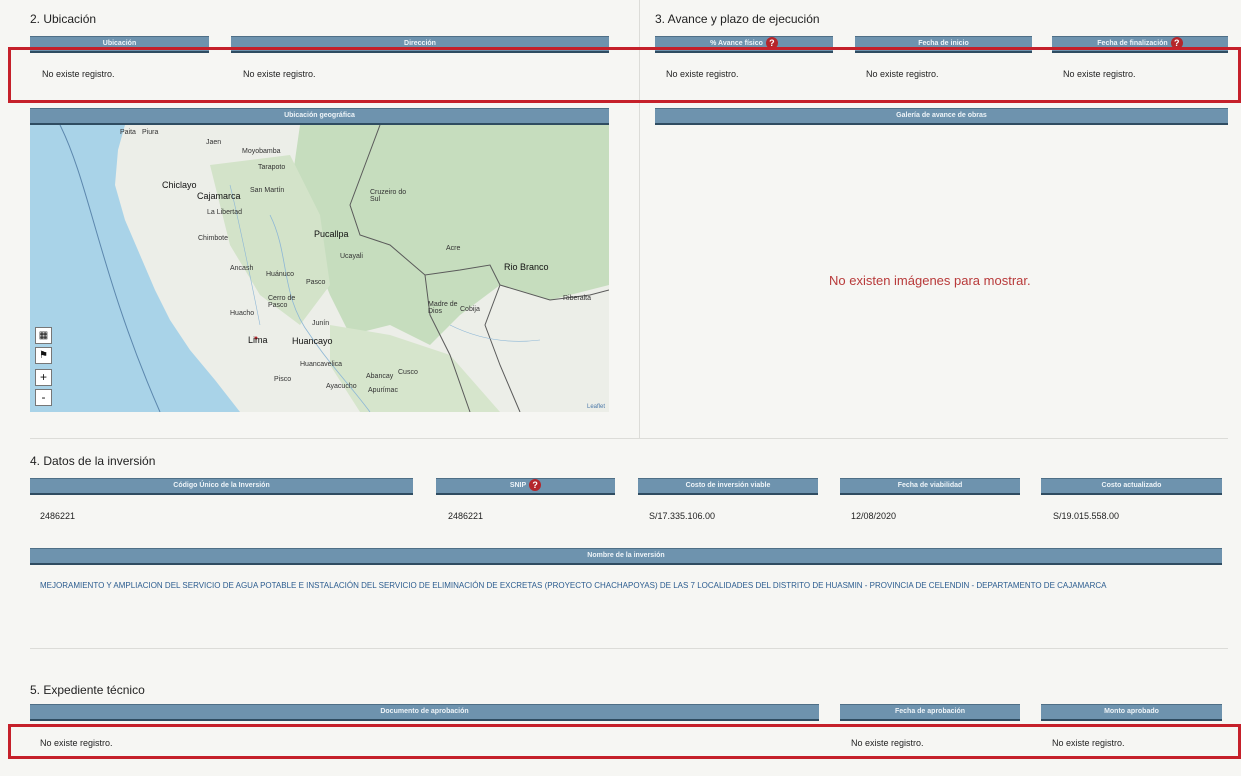 The width and height of the screenshot is (1241, 776). I want to click on header-monto-aprobado: Monto aprobado, so click(1131, 712).